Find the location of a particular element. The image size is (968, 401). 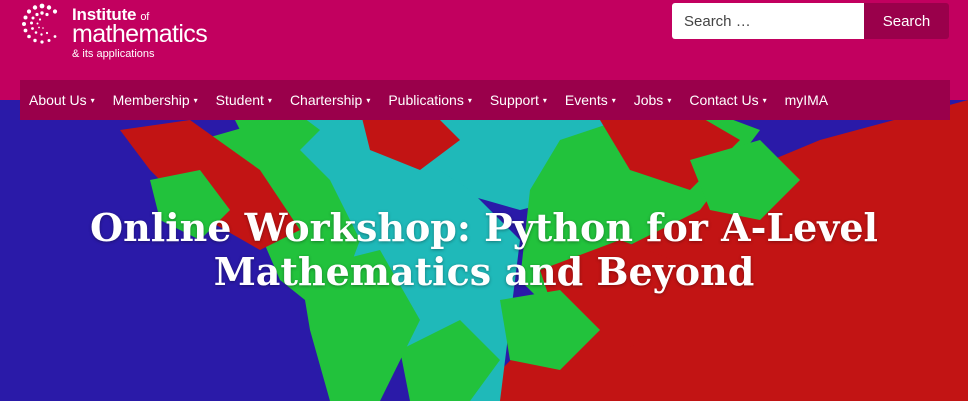

nav-item-label: Contact Us is located at coordinates (724, 100).